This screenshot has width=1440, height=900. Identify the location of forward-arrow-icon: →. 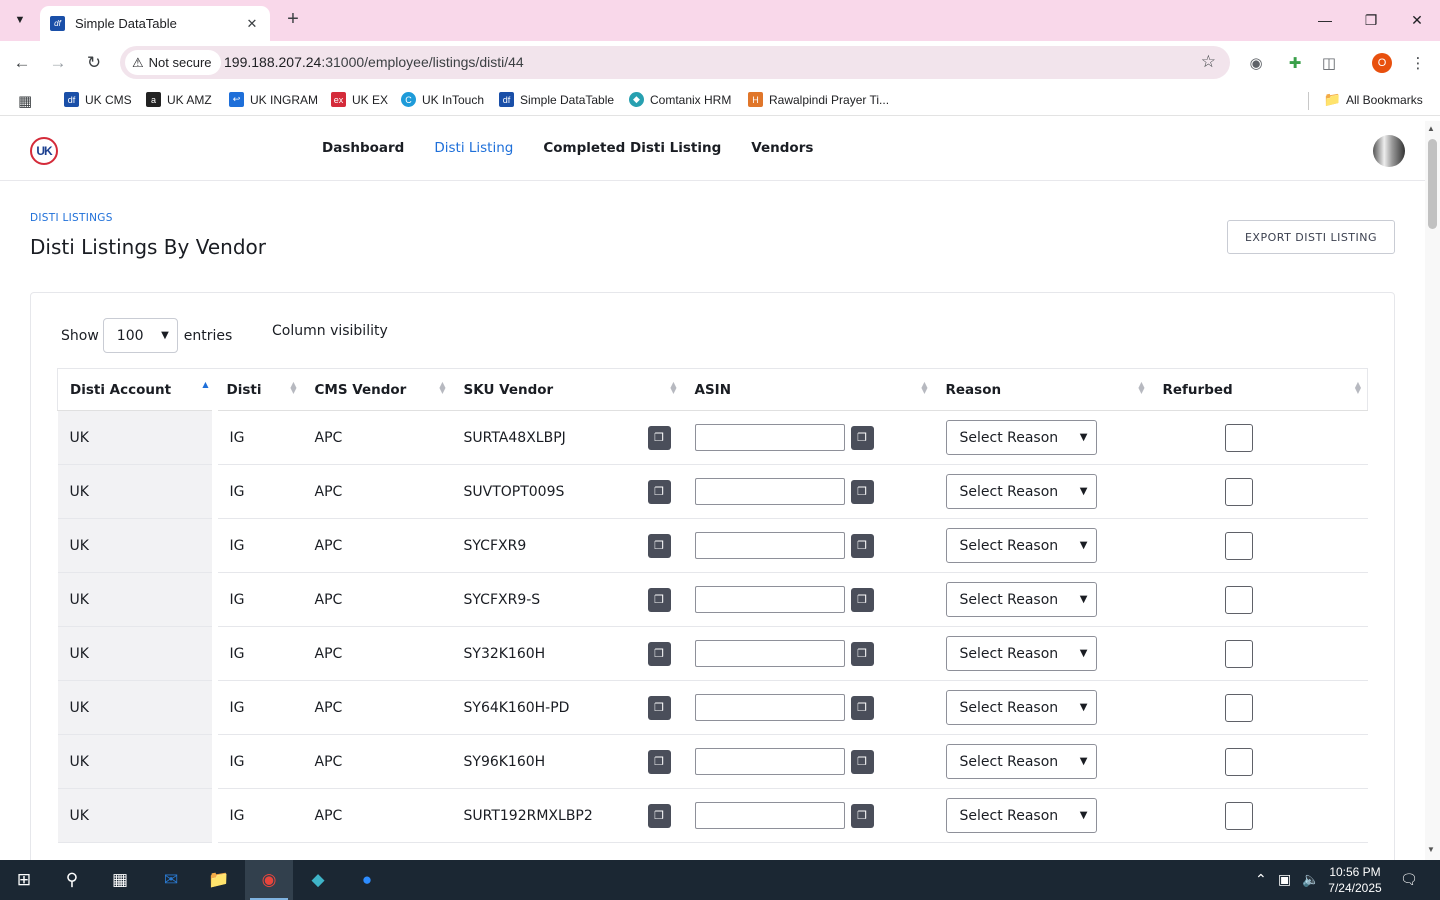
(58, 63).